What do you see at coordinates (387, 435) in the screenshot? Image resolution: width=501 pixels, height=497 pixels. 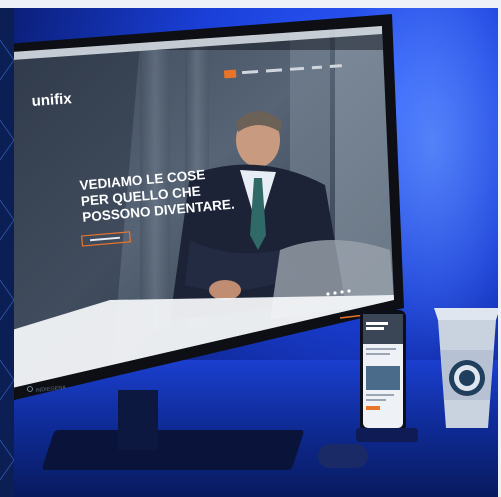 I see `phone-stand` at bounding box center [387, 435].